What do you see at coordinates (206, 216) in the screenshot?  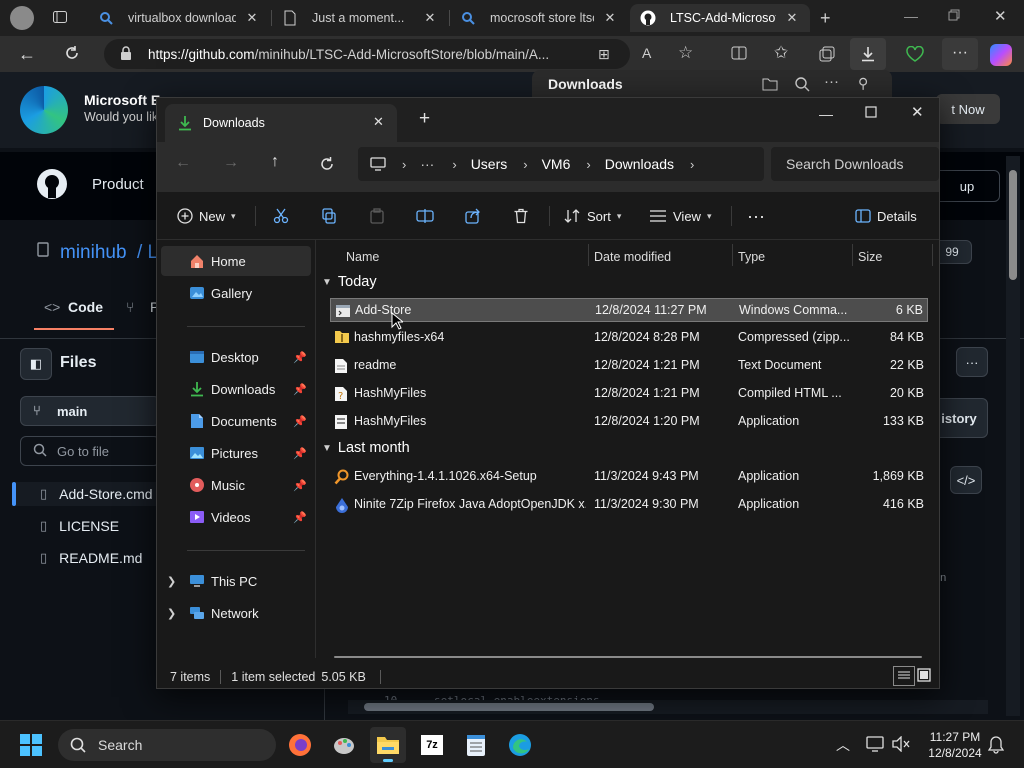 I see `new-button: New ▾` at bounding box center [206, 216].